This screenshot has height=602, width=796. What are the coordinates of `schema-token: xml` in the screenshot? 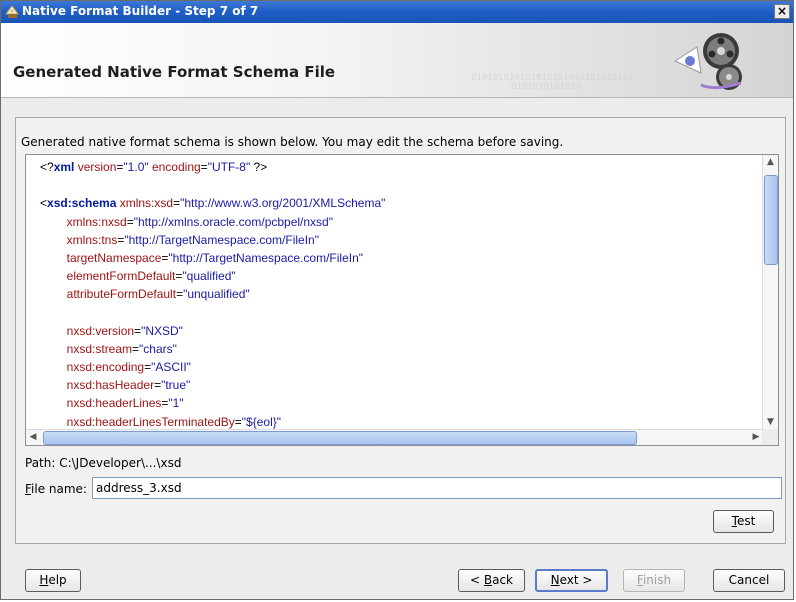 It's located at (64, 167).